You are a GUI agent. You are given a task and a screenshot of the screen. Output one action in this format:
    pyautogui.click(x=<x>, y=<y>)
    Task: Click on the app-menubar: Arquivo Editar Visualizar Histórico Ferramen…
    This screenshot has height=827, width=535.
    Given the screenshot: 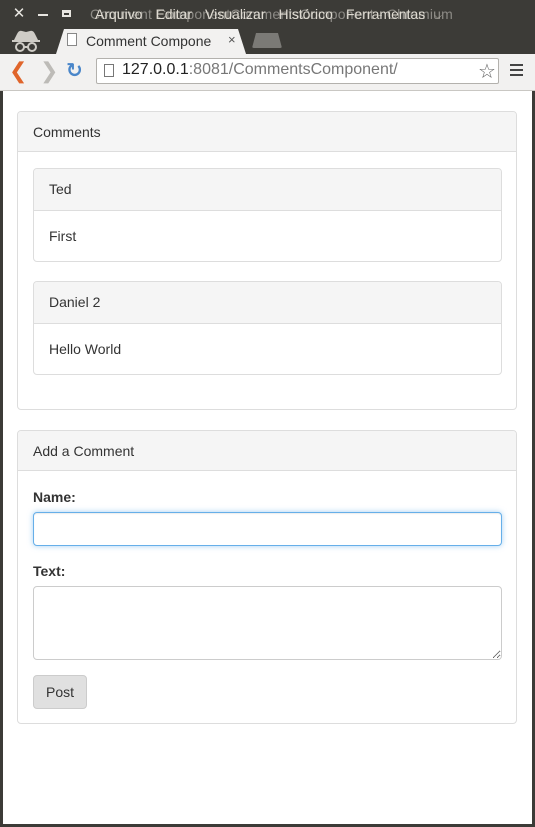 What is the action you would take?
    pyautogui.click(x=275, y=14)
    